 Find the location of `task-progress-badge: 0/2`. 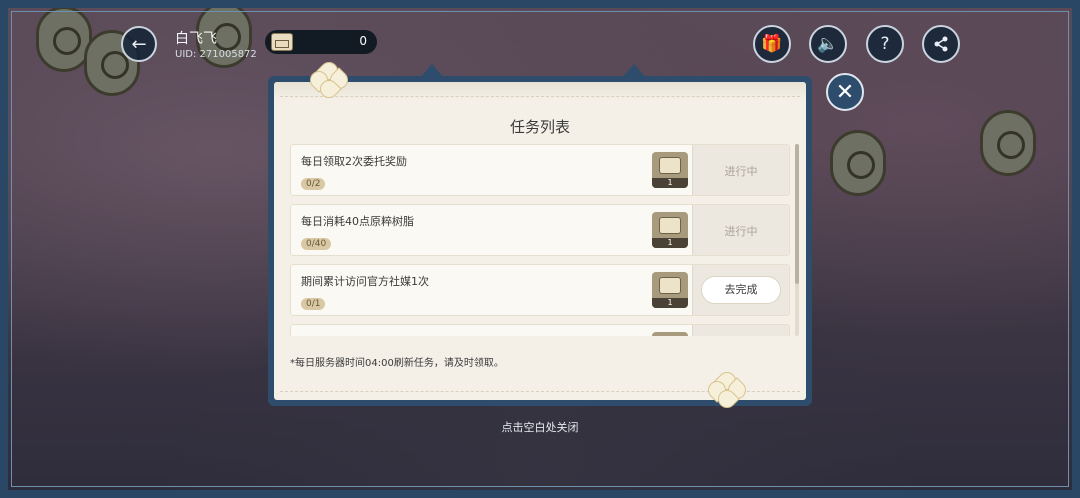

task-progress-badge: 0/2 is located at coordinates (313, 184).